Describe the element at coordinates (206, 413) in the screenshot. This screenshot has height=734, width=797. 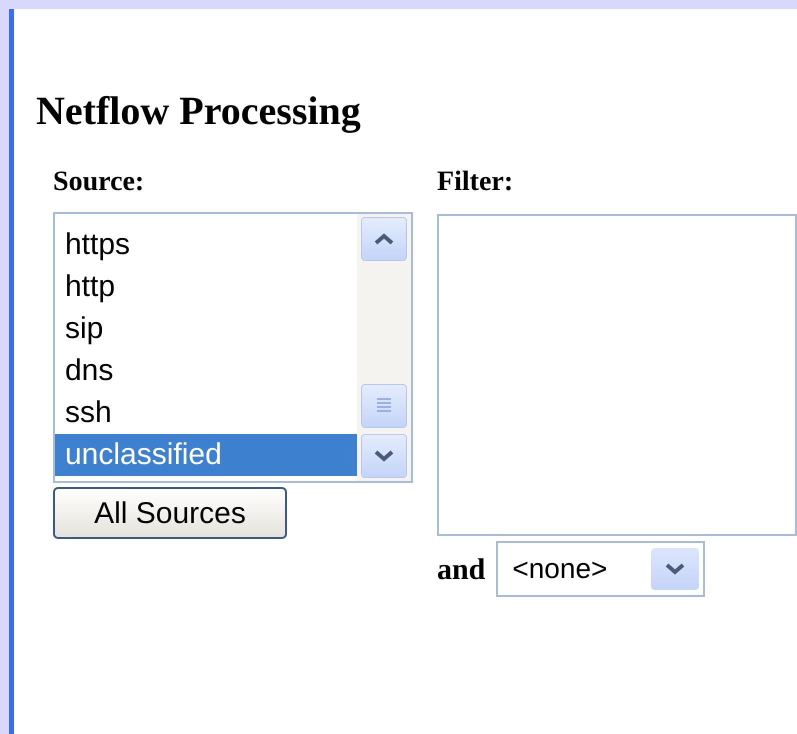
I see `list-item: ssh` at that location.